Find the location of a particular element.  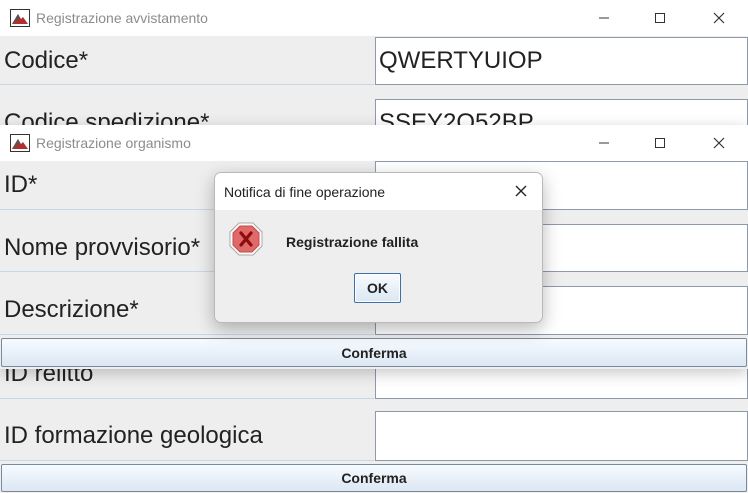

error-icon is located at coordinates (246, 241).